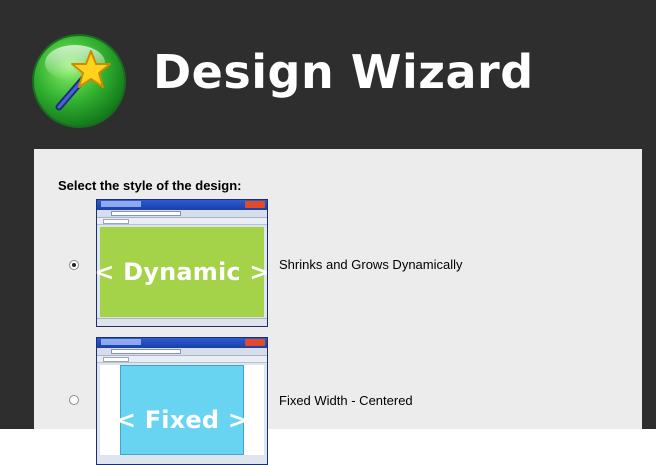 Image resolution: width=656 pixels, height=465 pixels. I want to click on thumbnail-canvas: < Fixed >, so click(182, 410).